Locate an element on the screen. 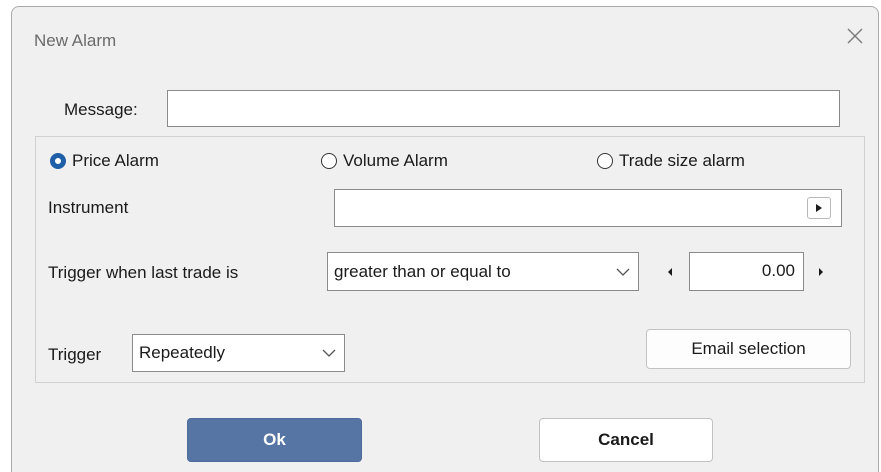  title-bar: New Alarm is located at coordinates (445, 41).